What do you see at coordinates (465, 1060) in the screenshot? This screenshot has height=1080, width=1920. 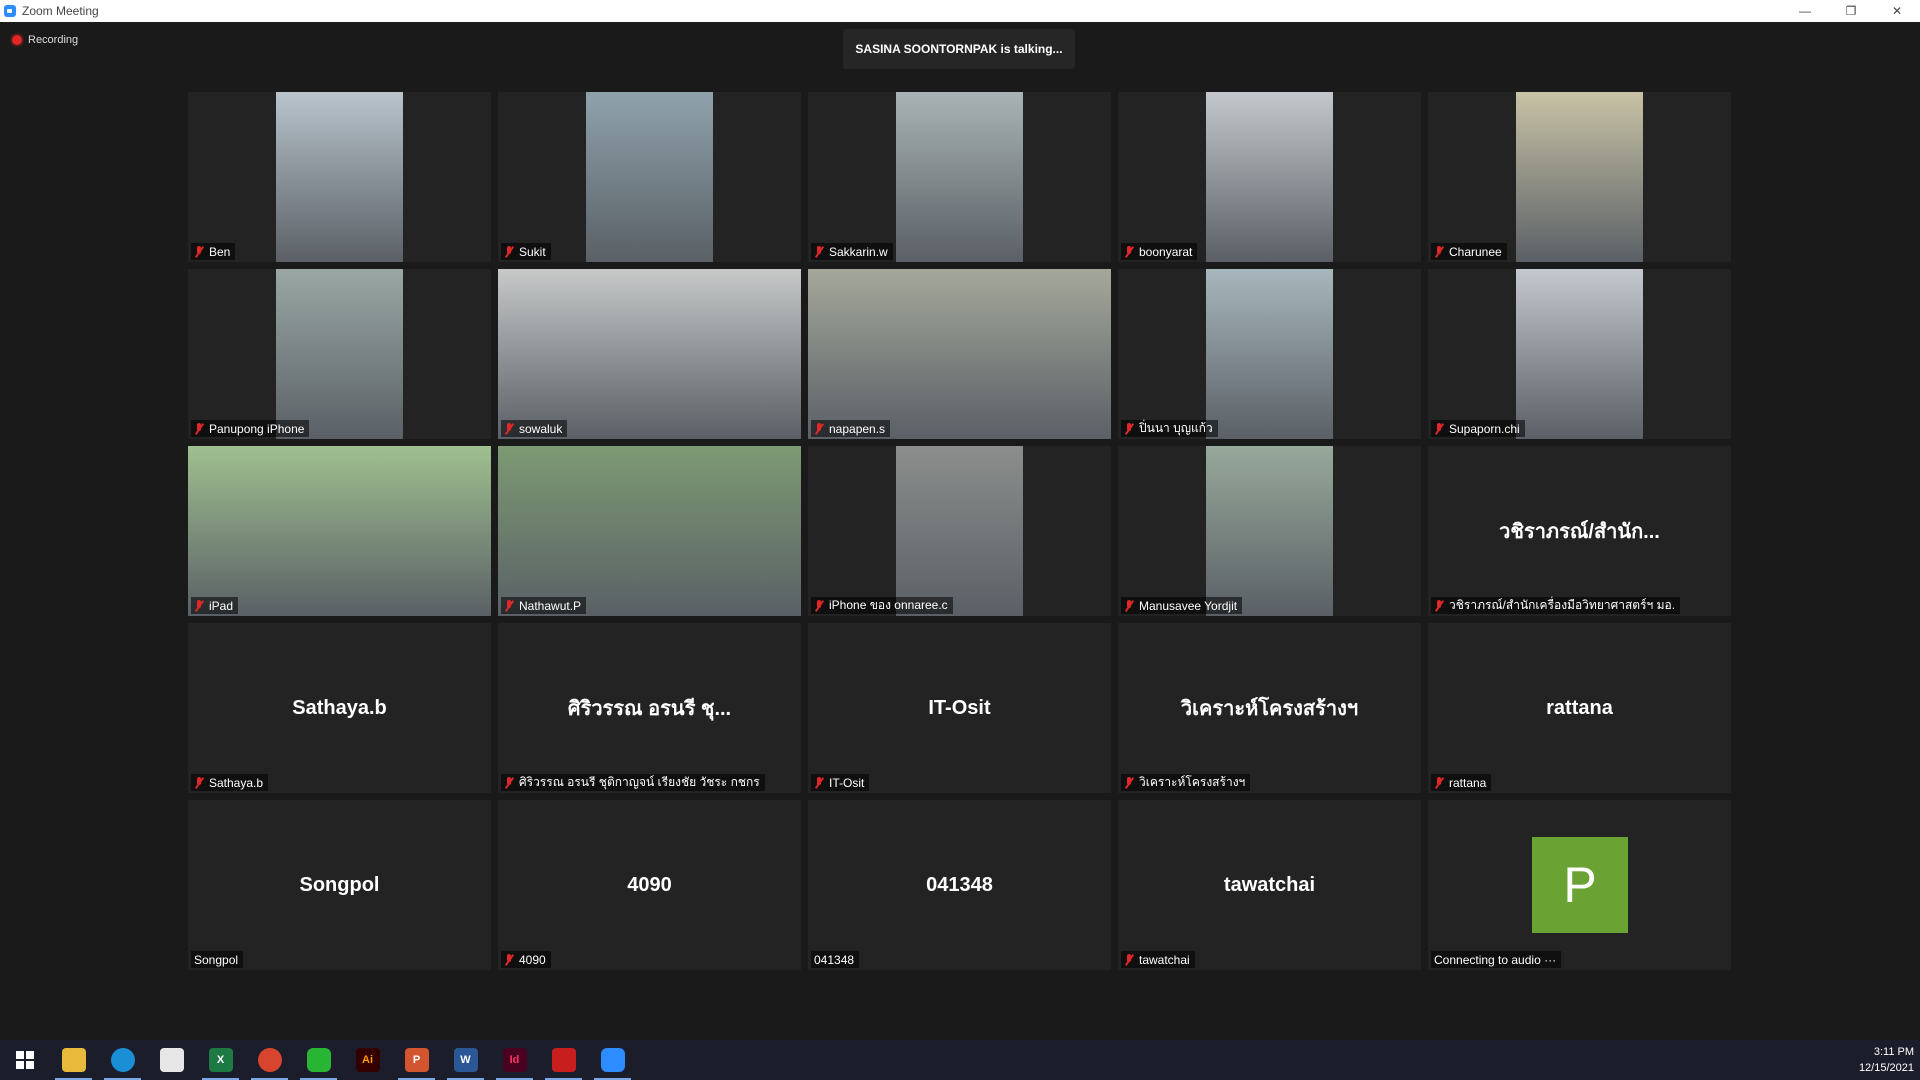 I see `word-icon: W` at bounding box center [465, 1060].